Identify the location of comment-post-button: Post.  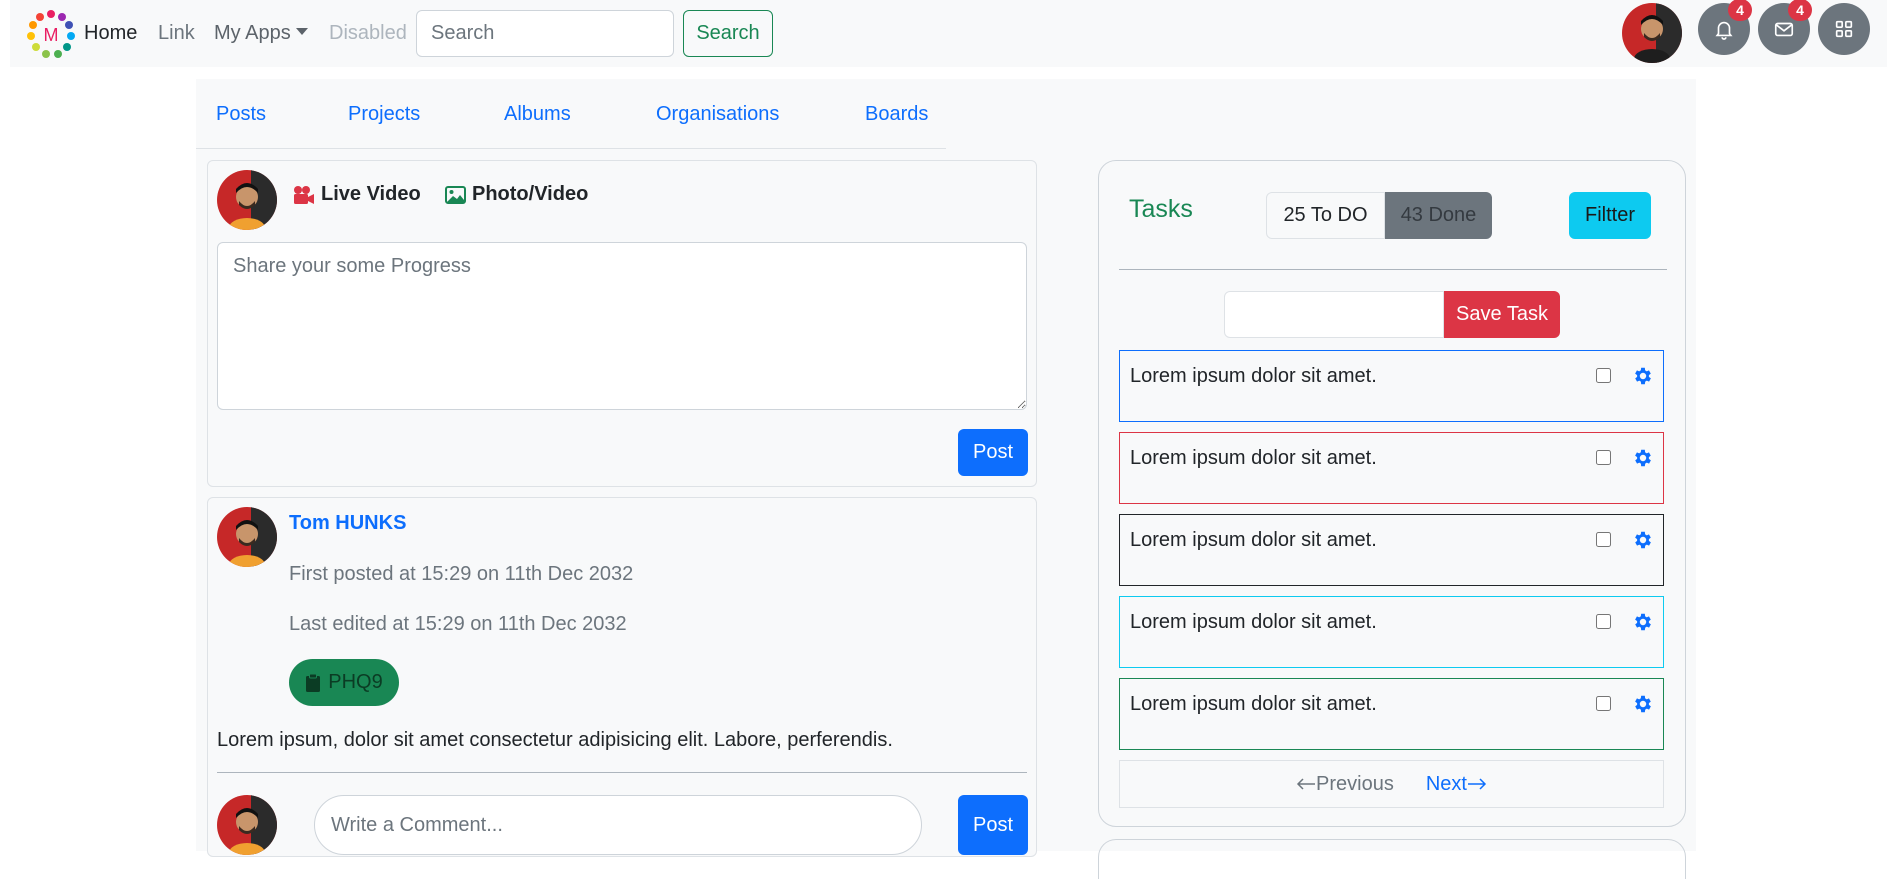
(993, 825).